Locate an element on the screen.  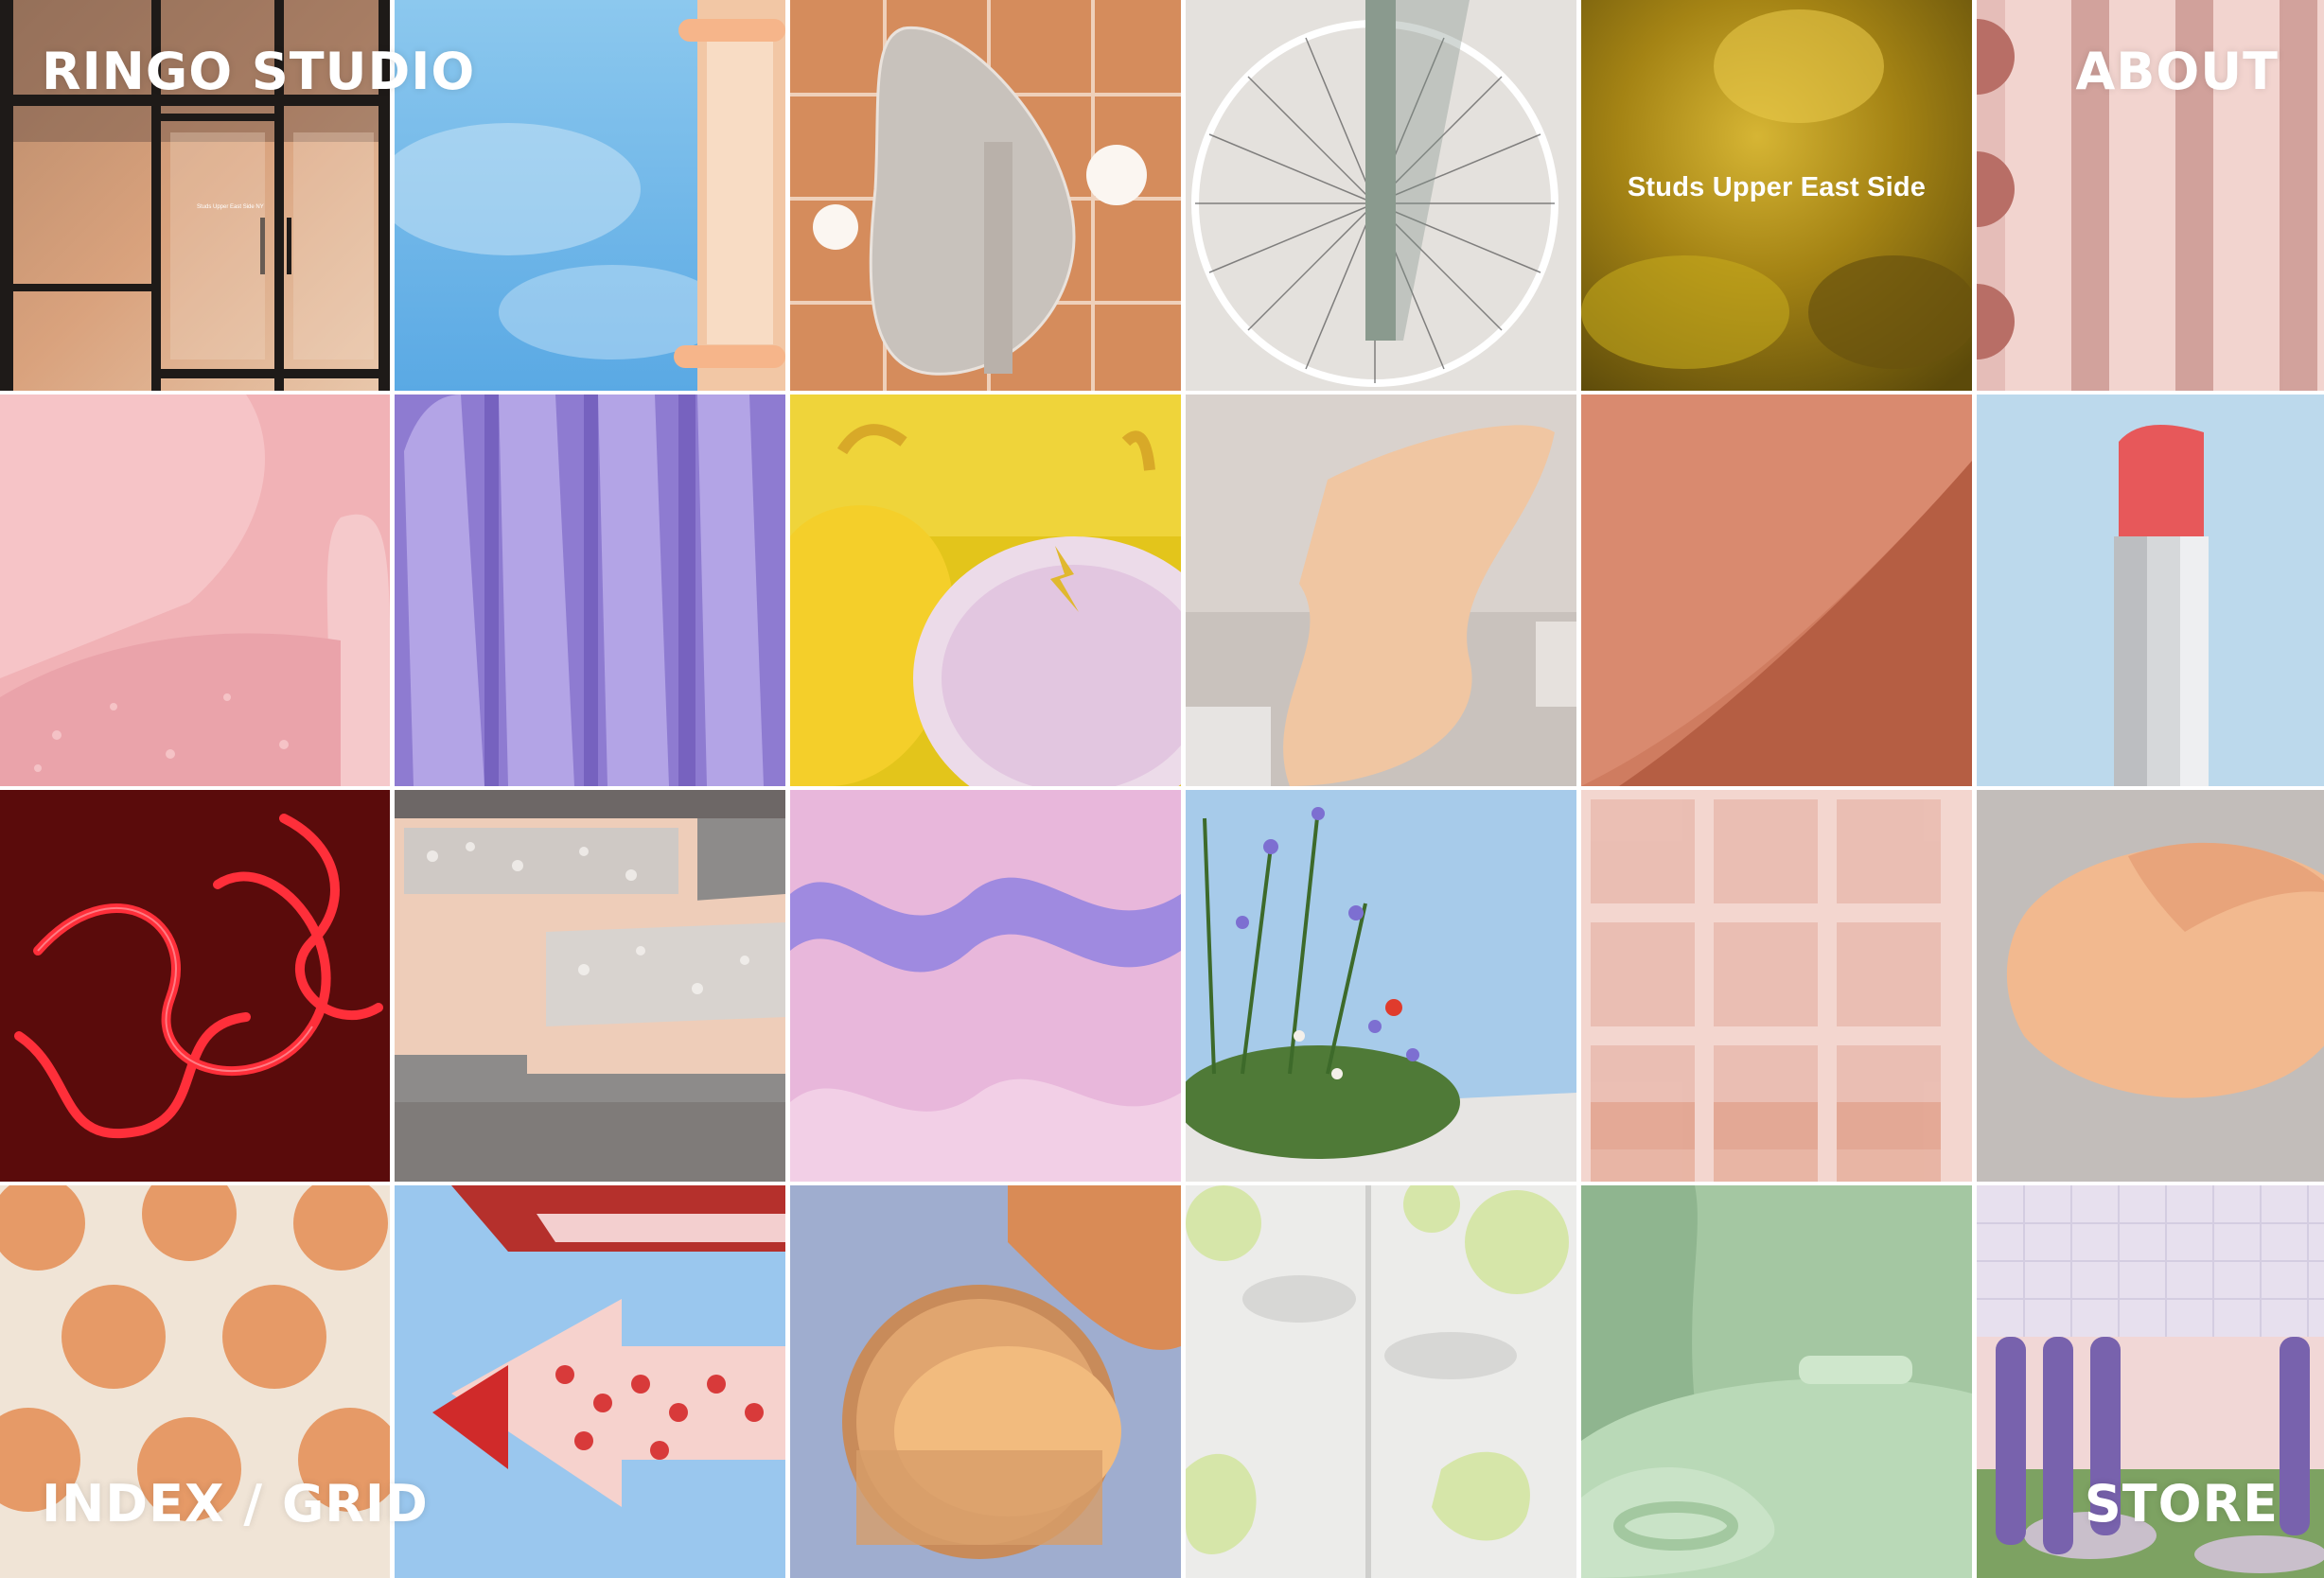
peach-blob-image is located at coordinates (2150, 986).